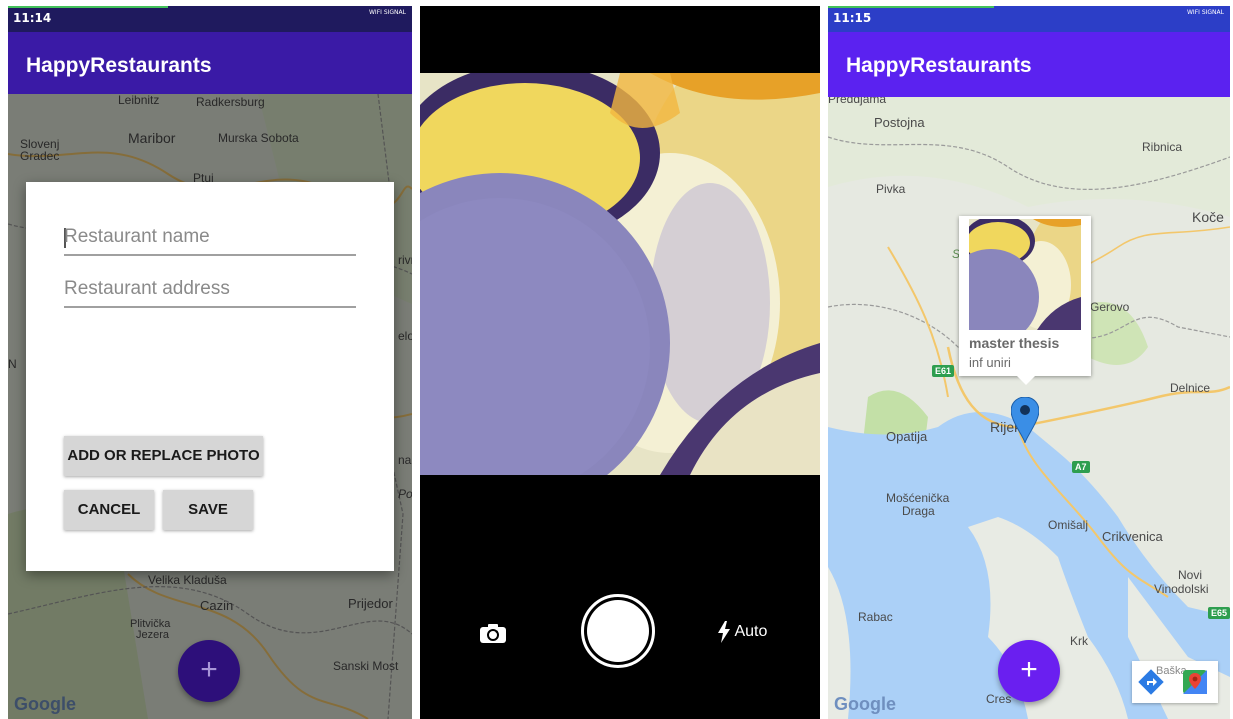 This screenshot has width=1233, height=719. Describe the element at coordinates (865, 704) in the screenshot. I see `google-logo: Google` at that location.